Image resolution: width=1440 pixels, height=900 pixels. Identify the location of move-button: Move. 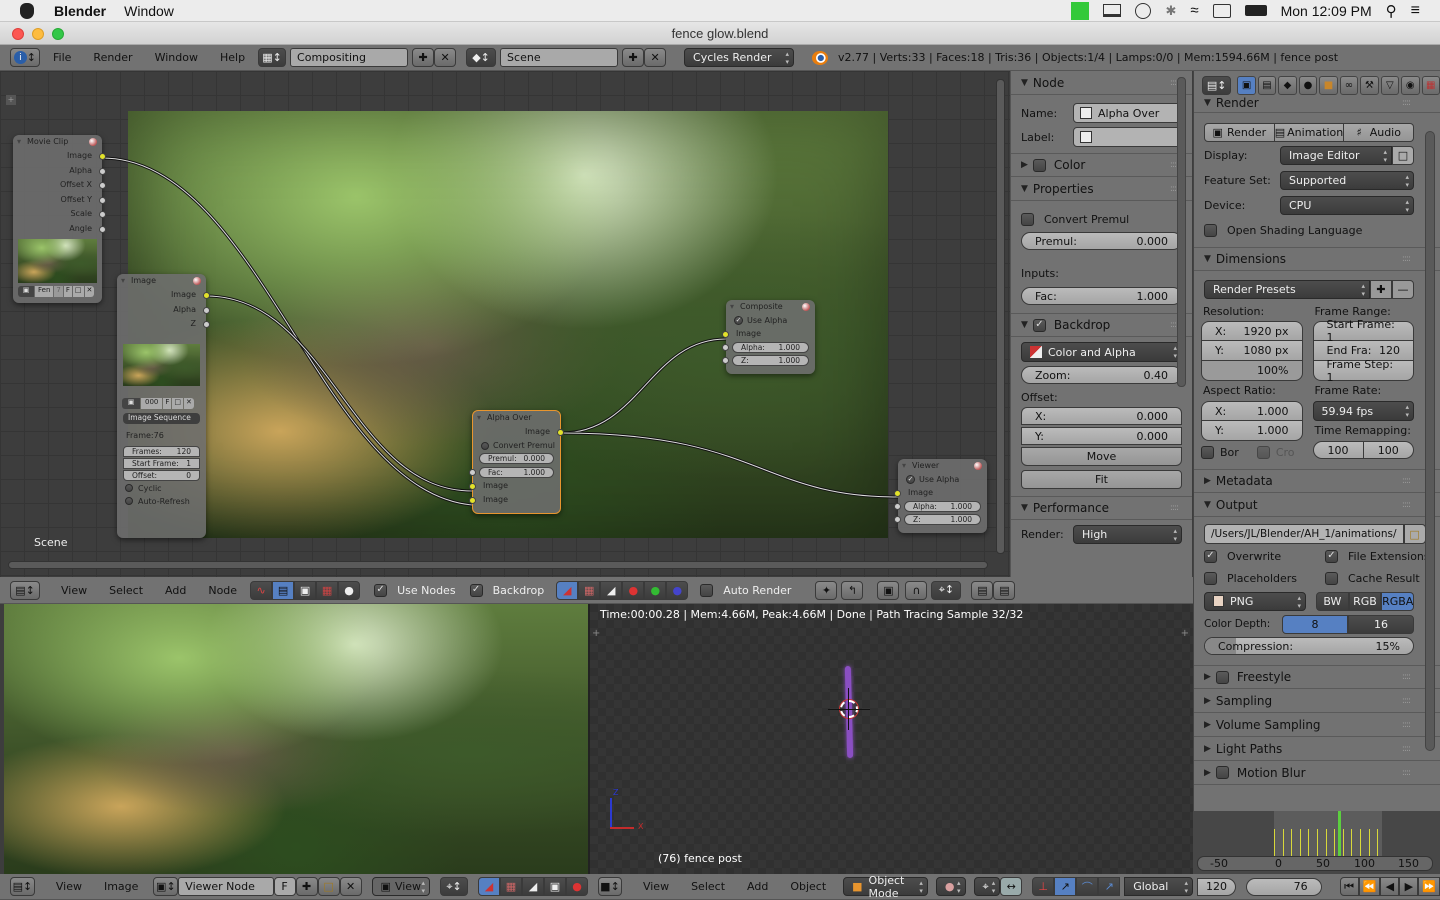
(1101, 456).